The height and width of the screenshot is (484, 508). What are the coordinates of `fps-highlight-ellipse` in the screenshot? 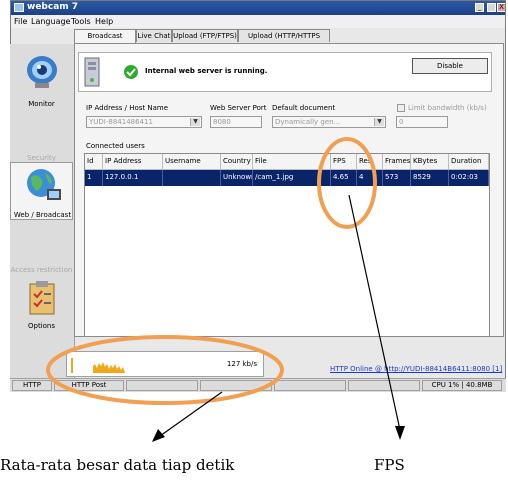 It's located at (347, 183).